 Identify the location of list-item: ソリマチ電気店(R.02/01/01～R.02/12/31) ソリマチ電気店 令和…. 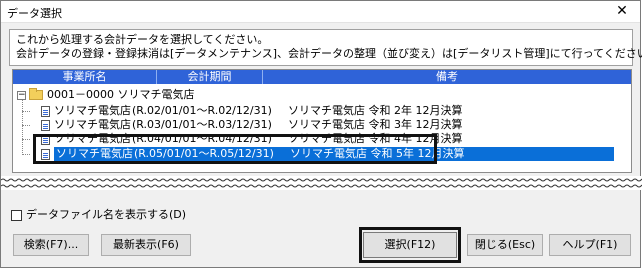
(334, 111).